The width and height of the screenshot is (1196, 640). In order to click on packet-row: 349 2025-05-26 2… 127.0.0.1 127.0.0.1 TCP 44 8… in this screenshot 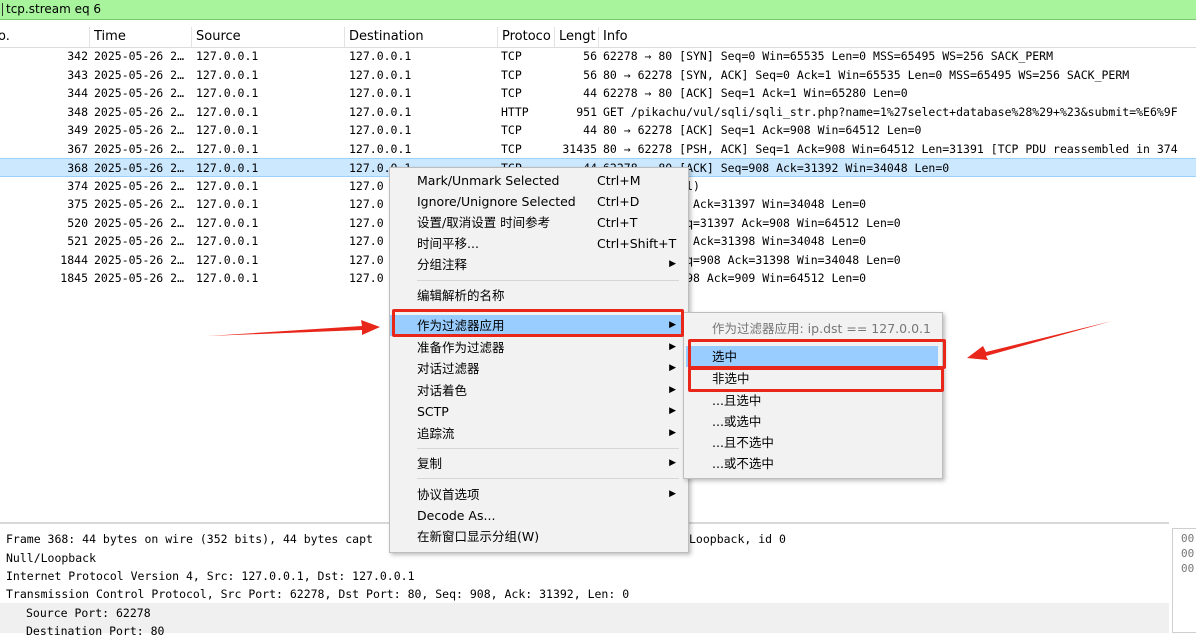, I will do `click(598, 130)`.